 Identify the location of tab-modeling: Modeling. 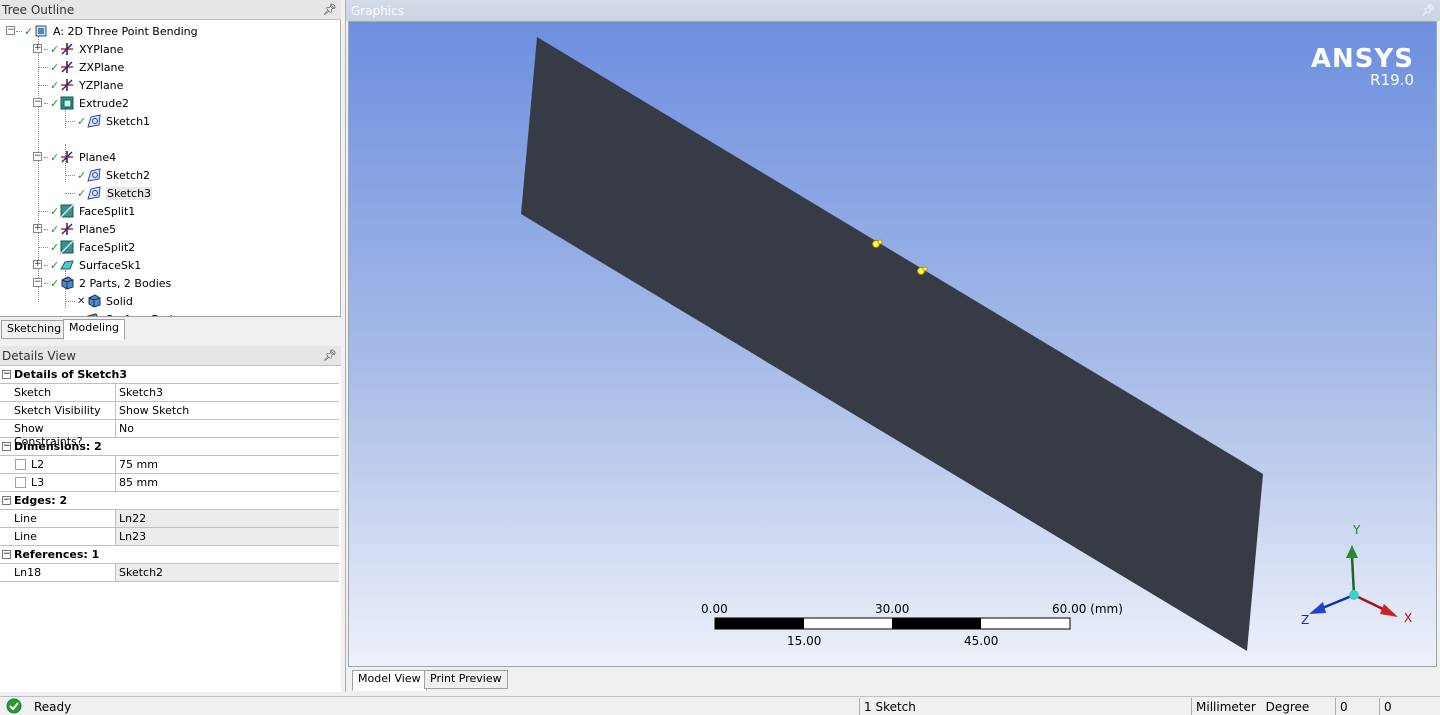
(94, 329).